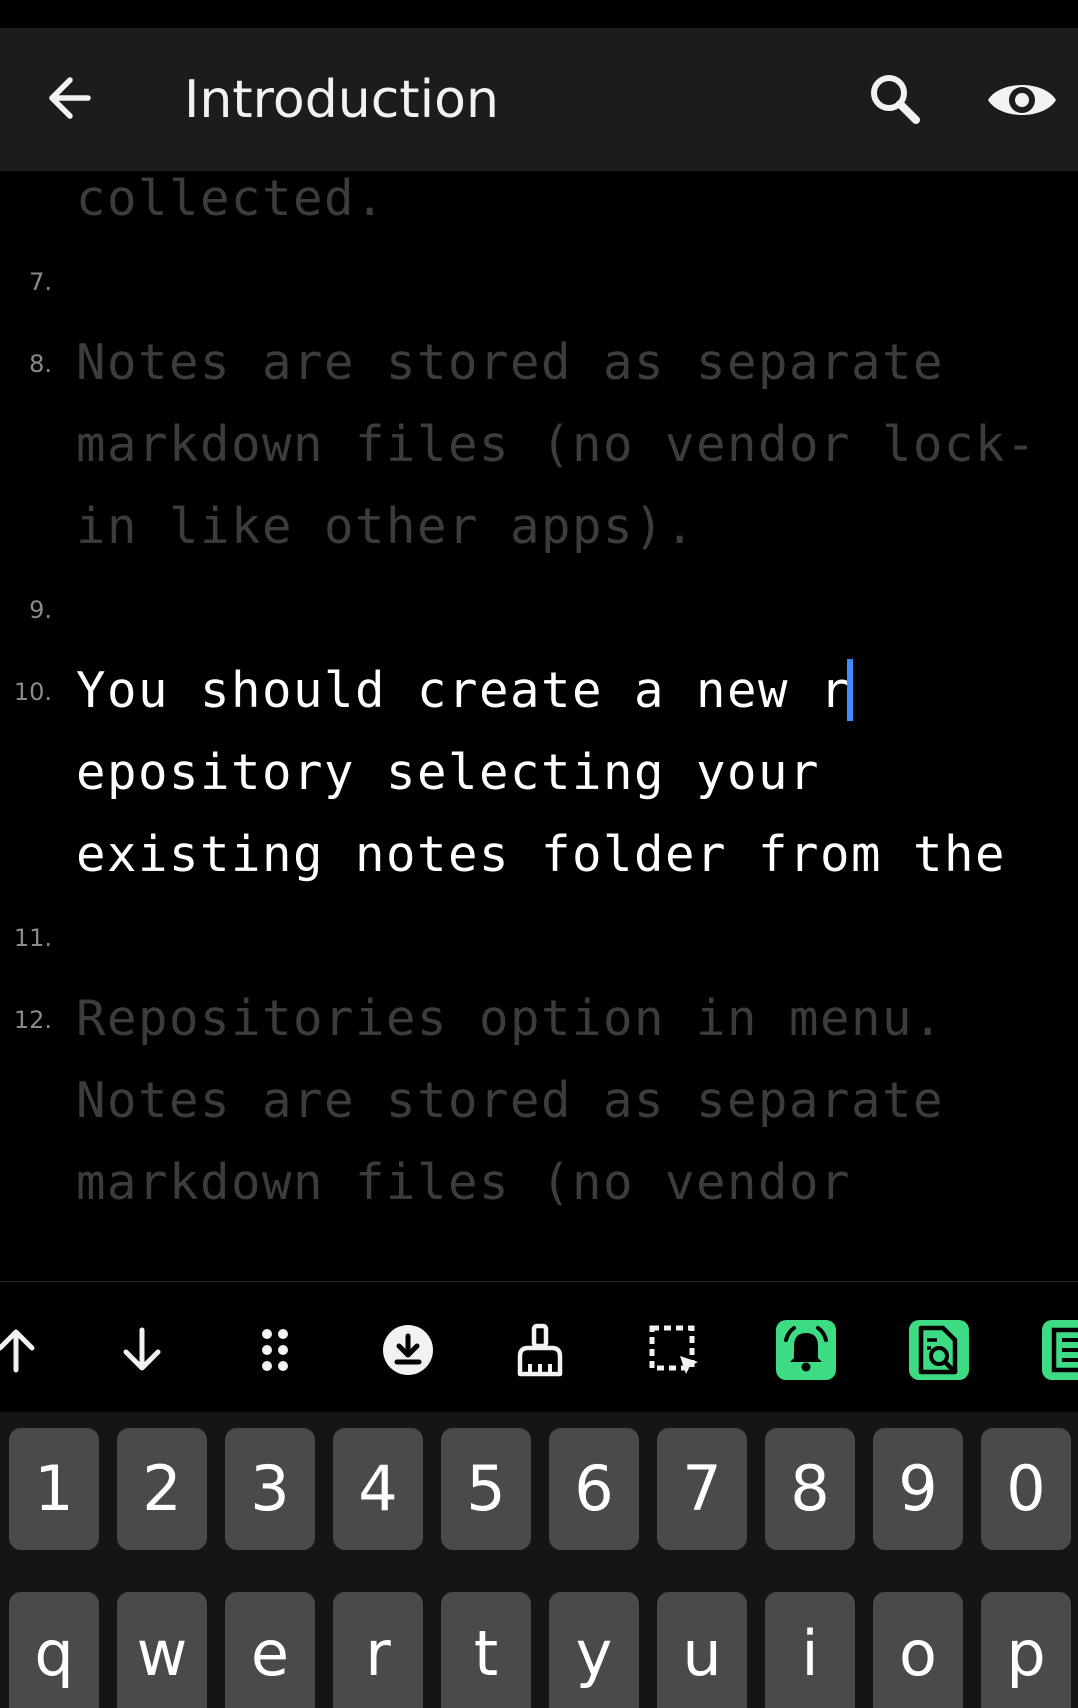 This screenshot has width=1078, height=1708. Describe the element at coordinates (539, 14) in the screenshot. I see `status-bar` at that location.